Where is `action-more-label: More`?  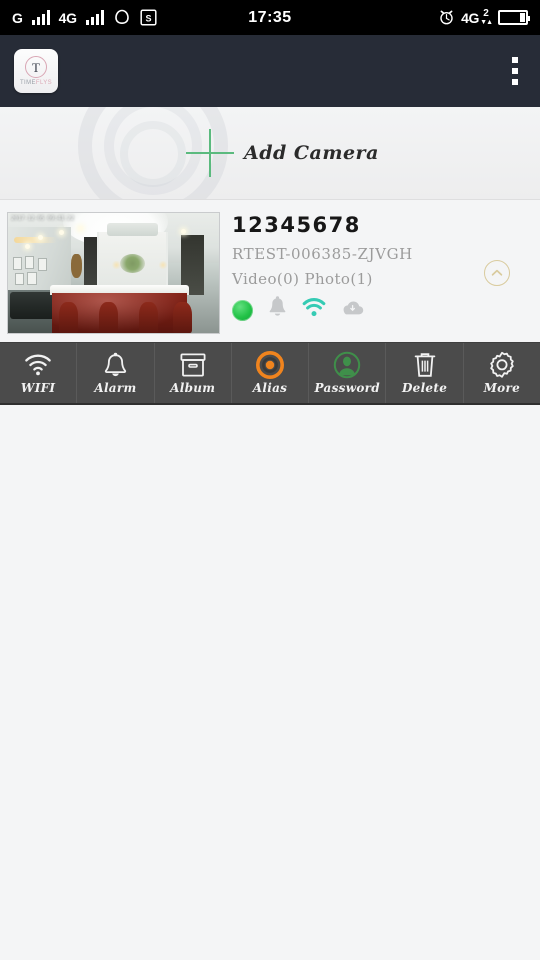
action-more-label: More is located at coordinates (502, 388).